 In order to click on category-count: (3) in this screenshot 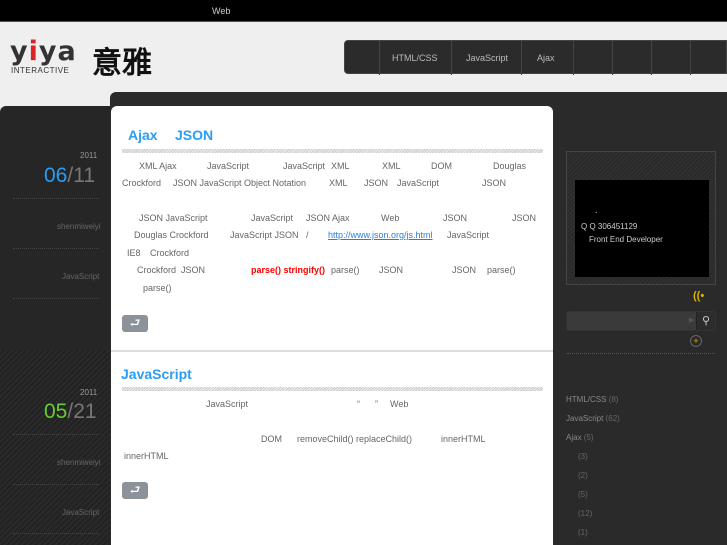, I will do `click(583, 456)`.